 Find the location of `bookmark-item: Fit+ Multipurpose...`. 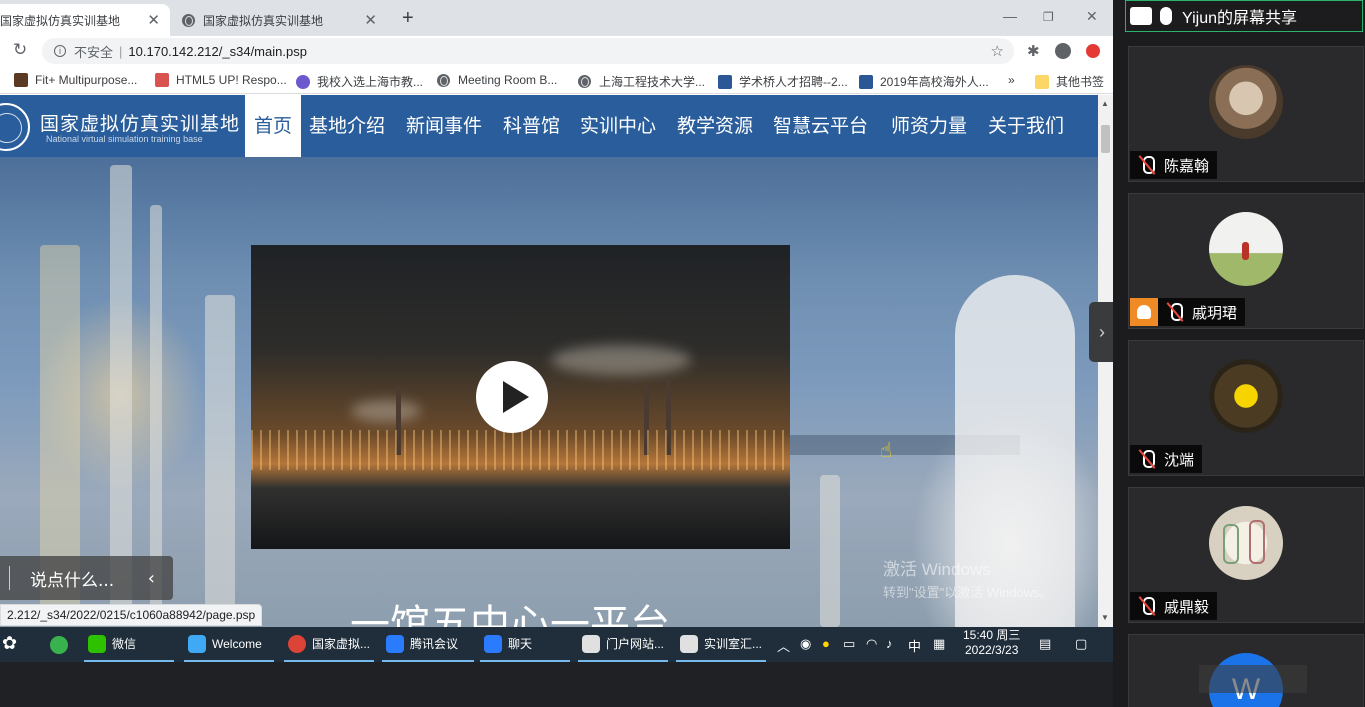

bookmark-item: Fit+ Multipurpose... is located at coordinates (75, 80).